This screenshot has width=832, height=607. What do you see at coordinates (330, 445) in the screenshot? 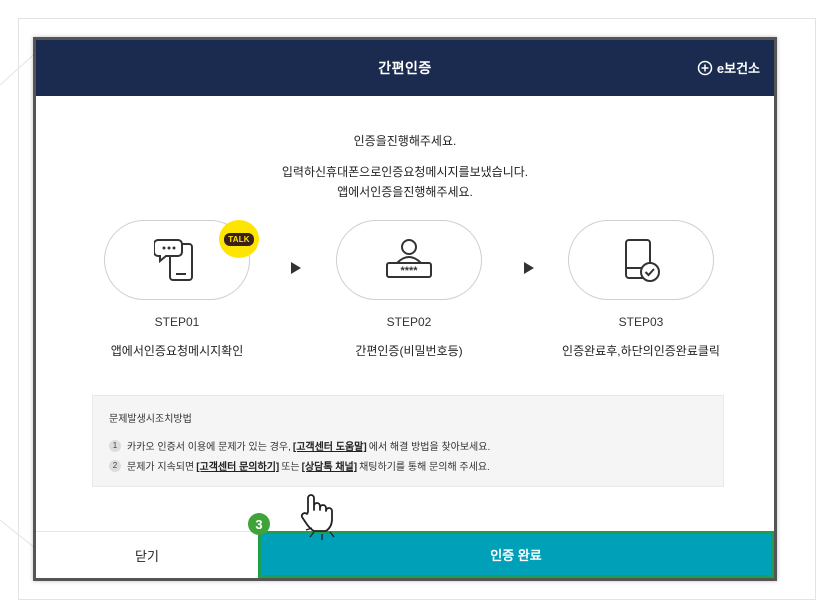
I see `help-center-link: [고객센터 도움말]` at bounding box center [330, 445].